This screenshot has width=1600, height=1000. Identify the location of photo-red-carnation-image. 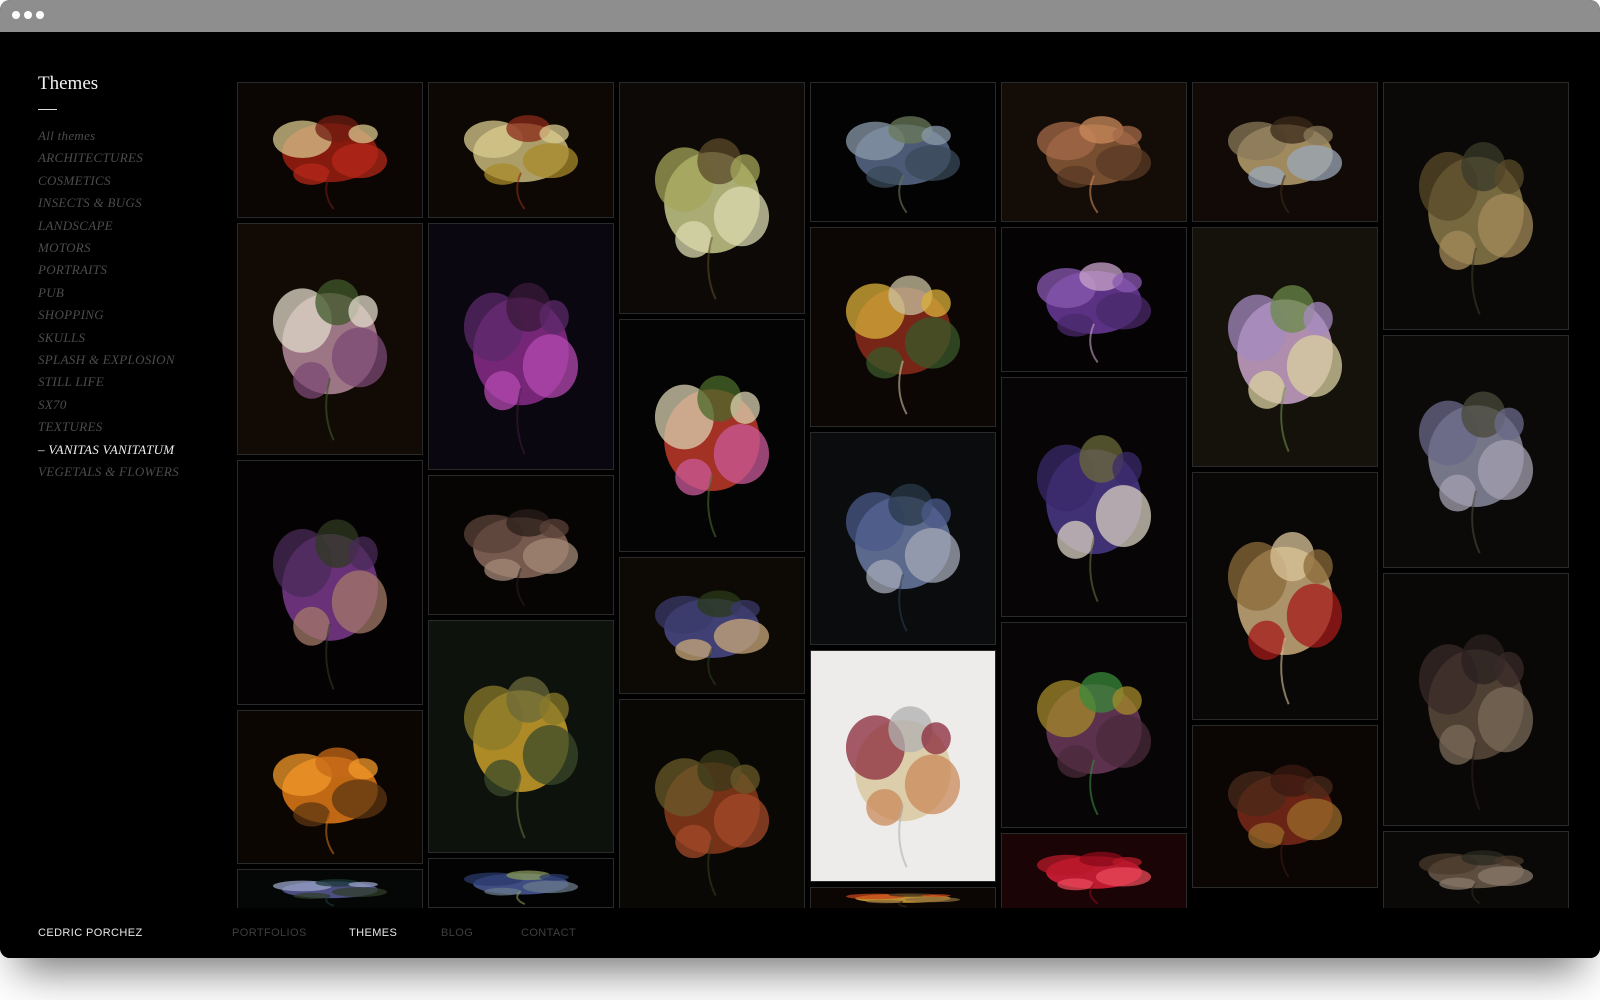
(1094, 871).